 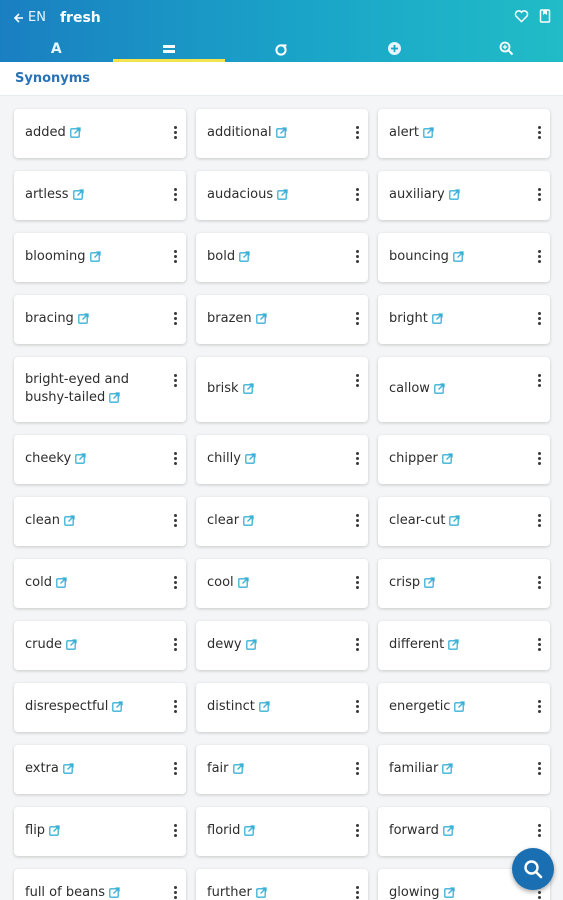 What do you see at coordinates (464, 521) in the screenshot?
I see `synonym-card: clear-cut` at bounding box center [464, 521].